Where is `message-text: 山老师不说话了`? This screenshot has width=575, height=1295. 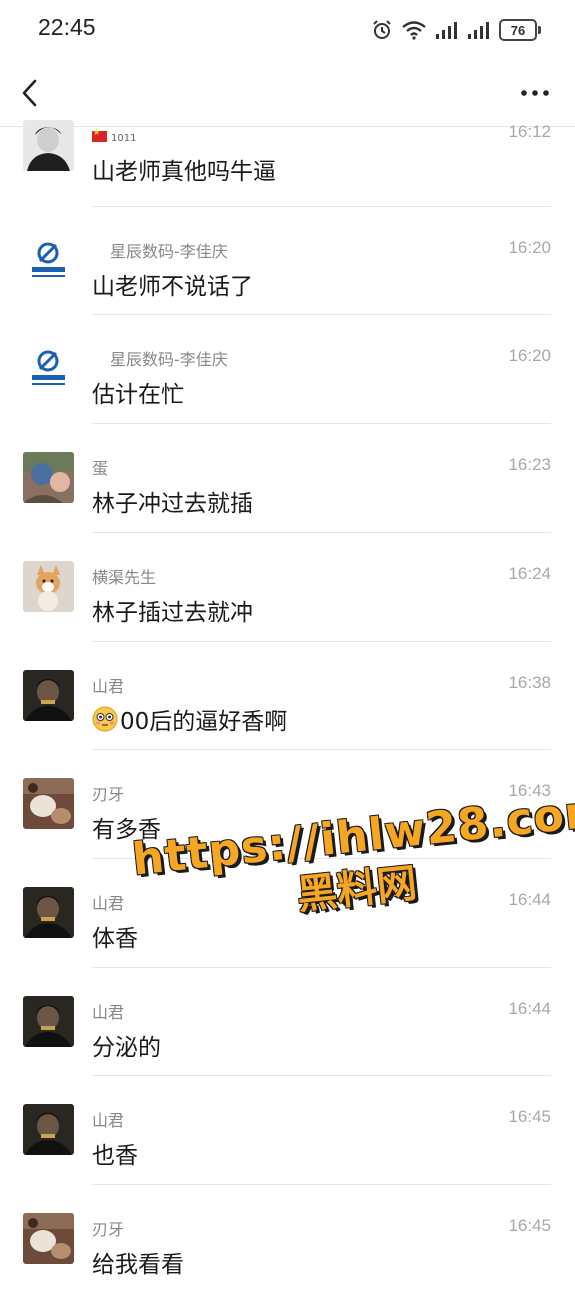 message-text: 山老师不说话了 is located at coordinates (172, 284).